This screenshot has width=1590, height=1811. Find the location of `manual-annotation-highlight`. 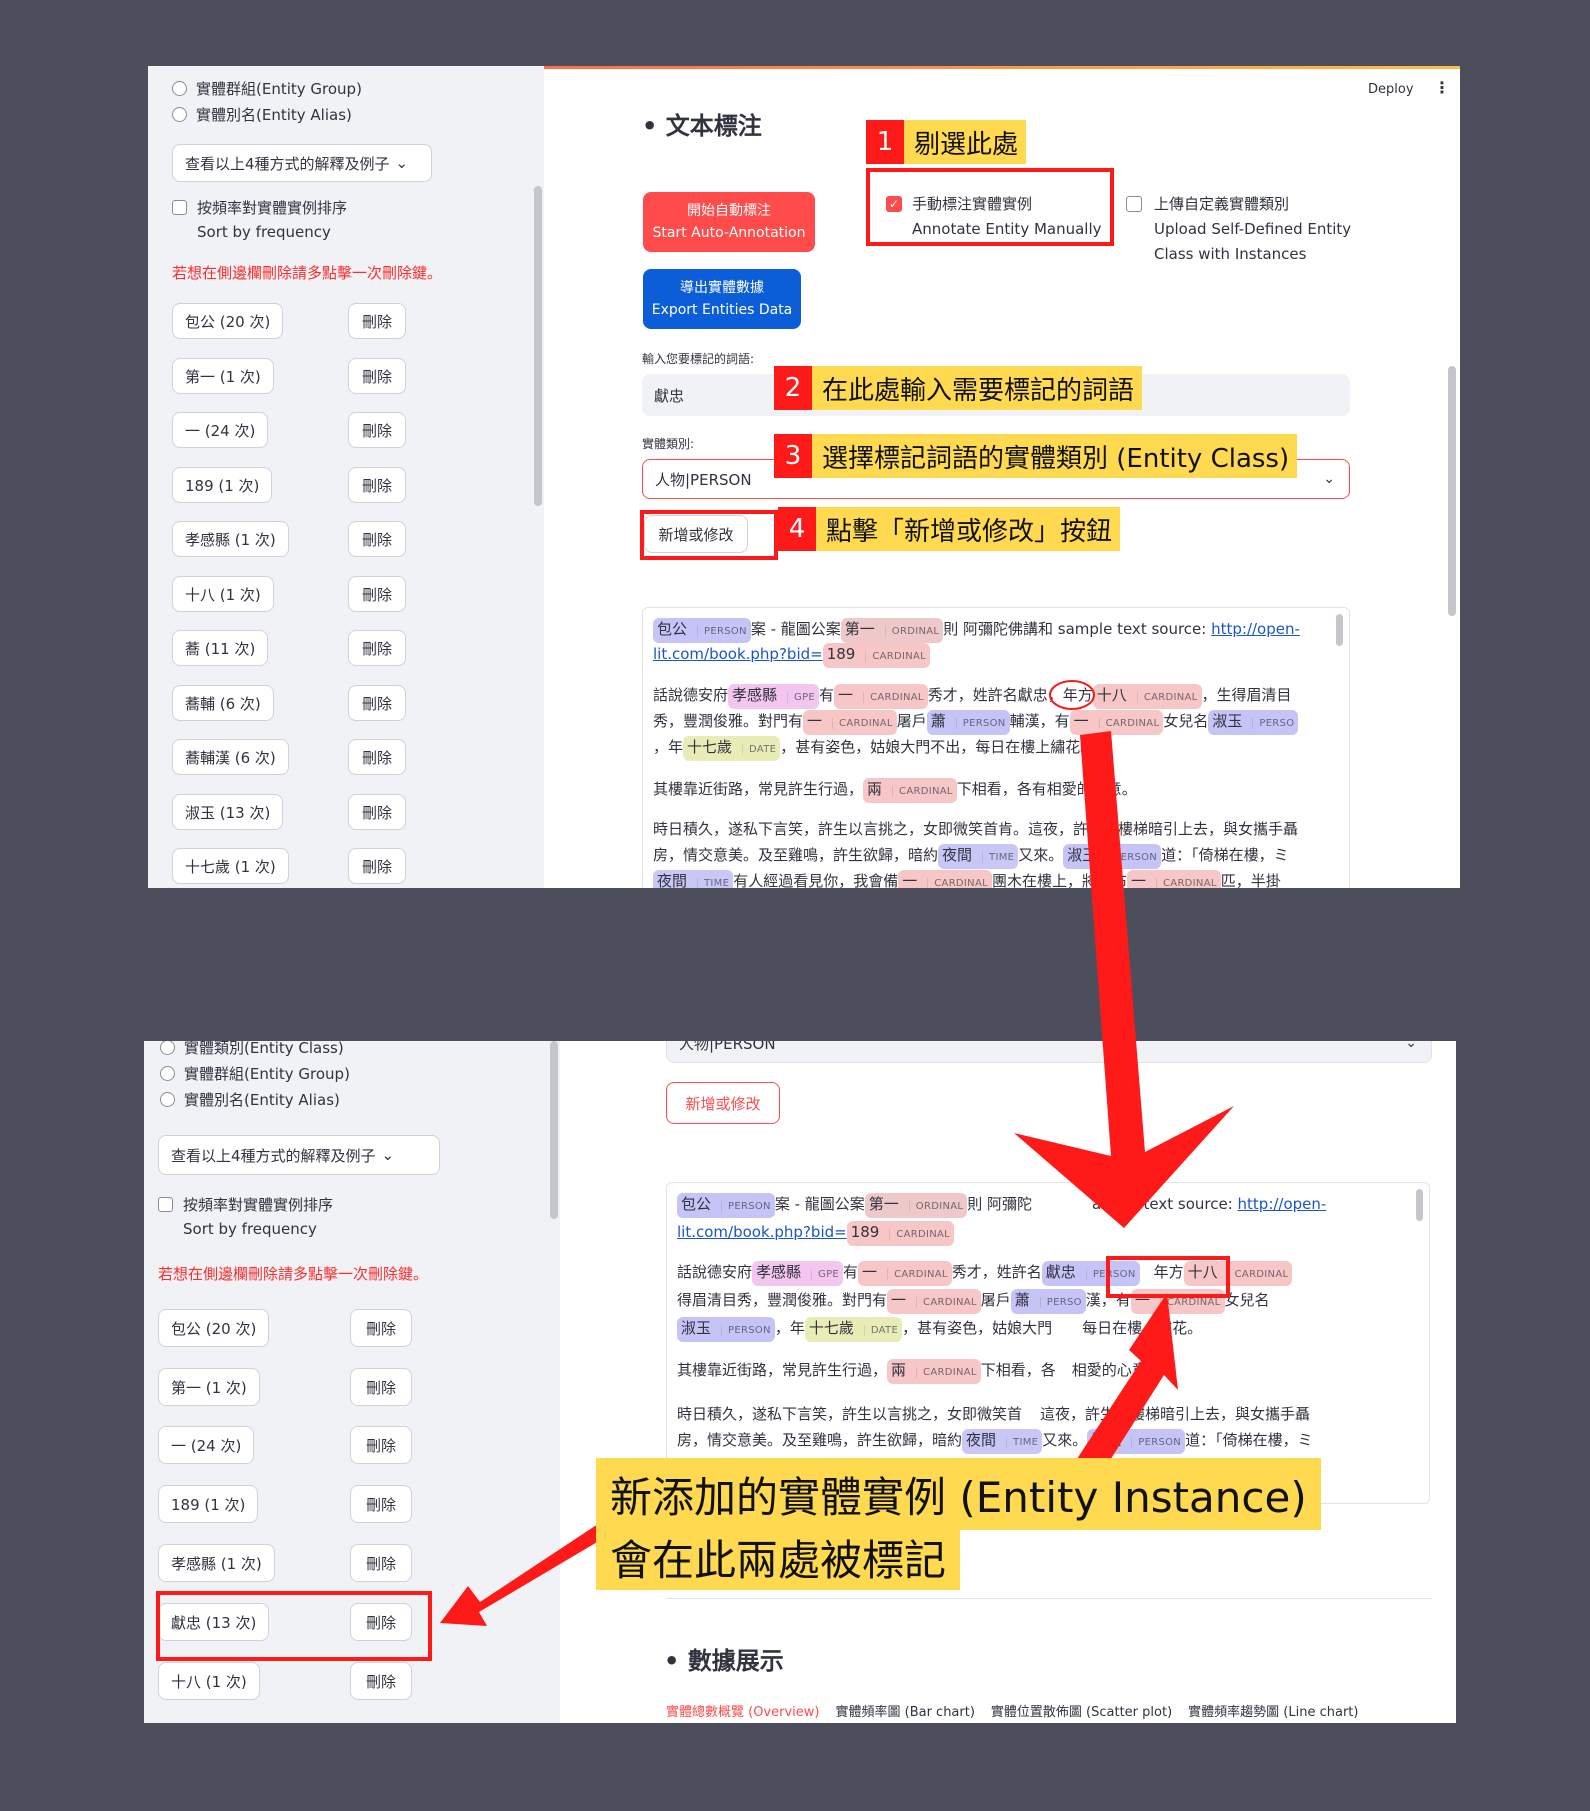

manual-annotation-highlight is located at coordinates (990, 207).